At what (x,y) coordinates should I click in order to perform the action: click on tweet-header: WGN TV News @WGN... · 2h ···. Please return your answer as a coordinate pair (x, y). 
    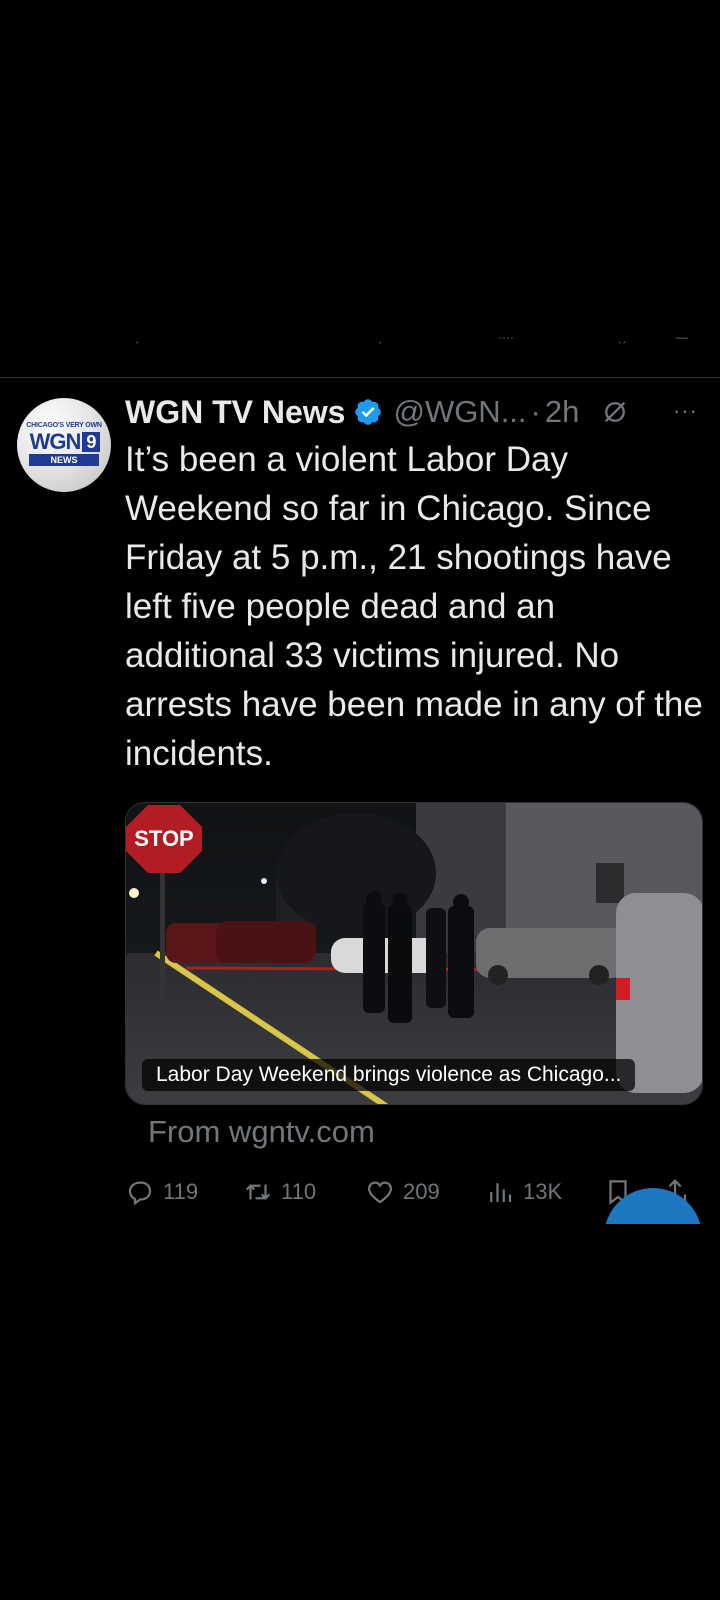
    Looking at the image, I should click on (415, 412).